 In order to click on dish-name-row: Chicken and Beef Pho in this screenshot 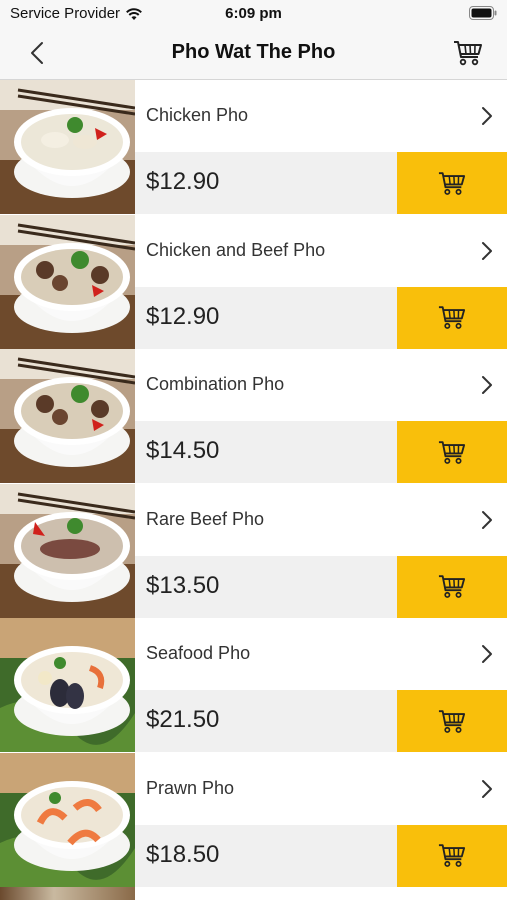, I will do `click(321, 250)`.